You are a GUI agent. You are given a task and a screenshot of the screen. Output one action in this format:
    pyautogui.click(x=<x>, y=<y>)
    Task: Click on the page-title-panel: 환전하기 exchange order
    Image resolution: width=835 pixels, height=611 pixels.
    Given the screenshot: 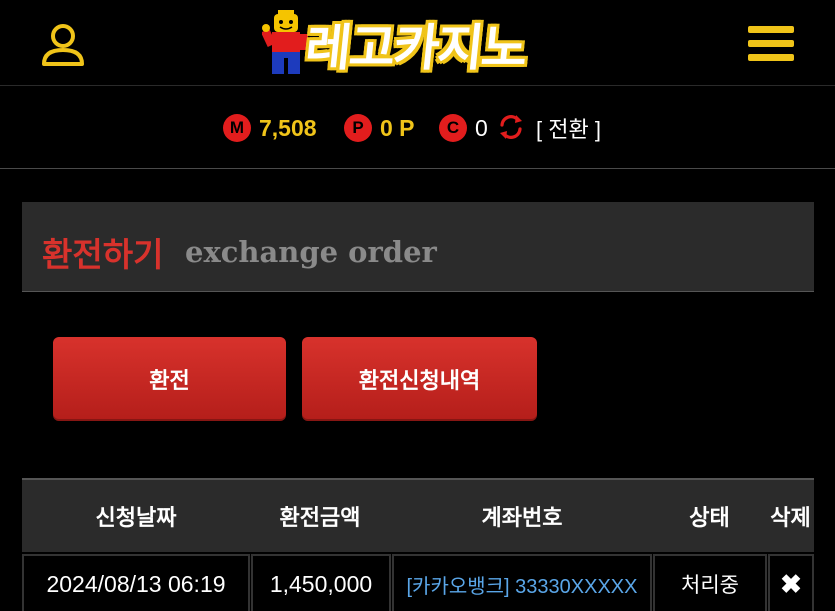 What is the action you would take?
    pyautogui.click(x=418, y=247)
    